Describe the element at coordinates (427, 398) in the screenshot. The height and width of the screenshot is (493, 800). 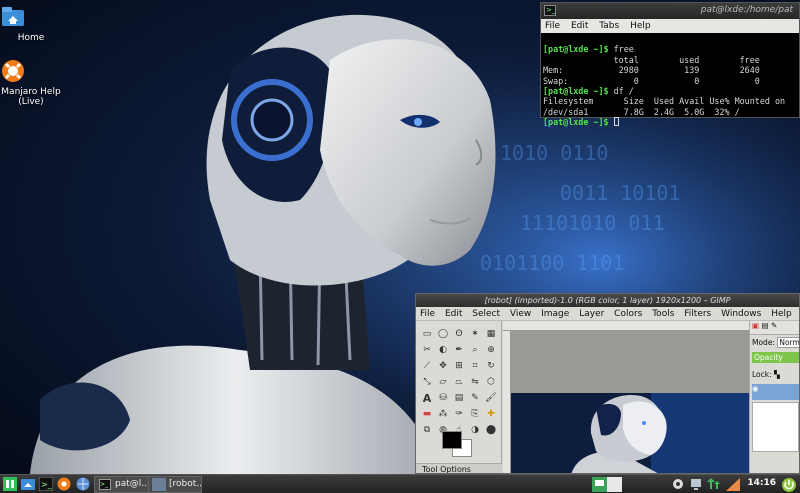
I see `text-tool-icon: A` at that location.